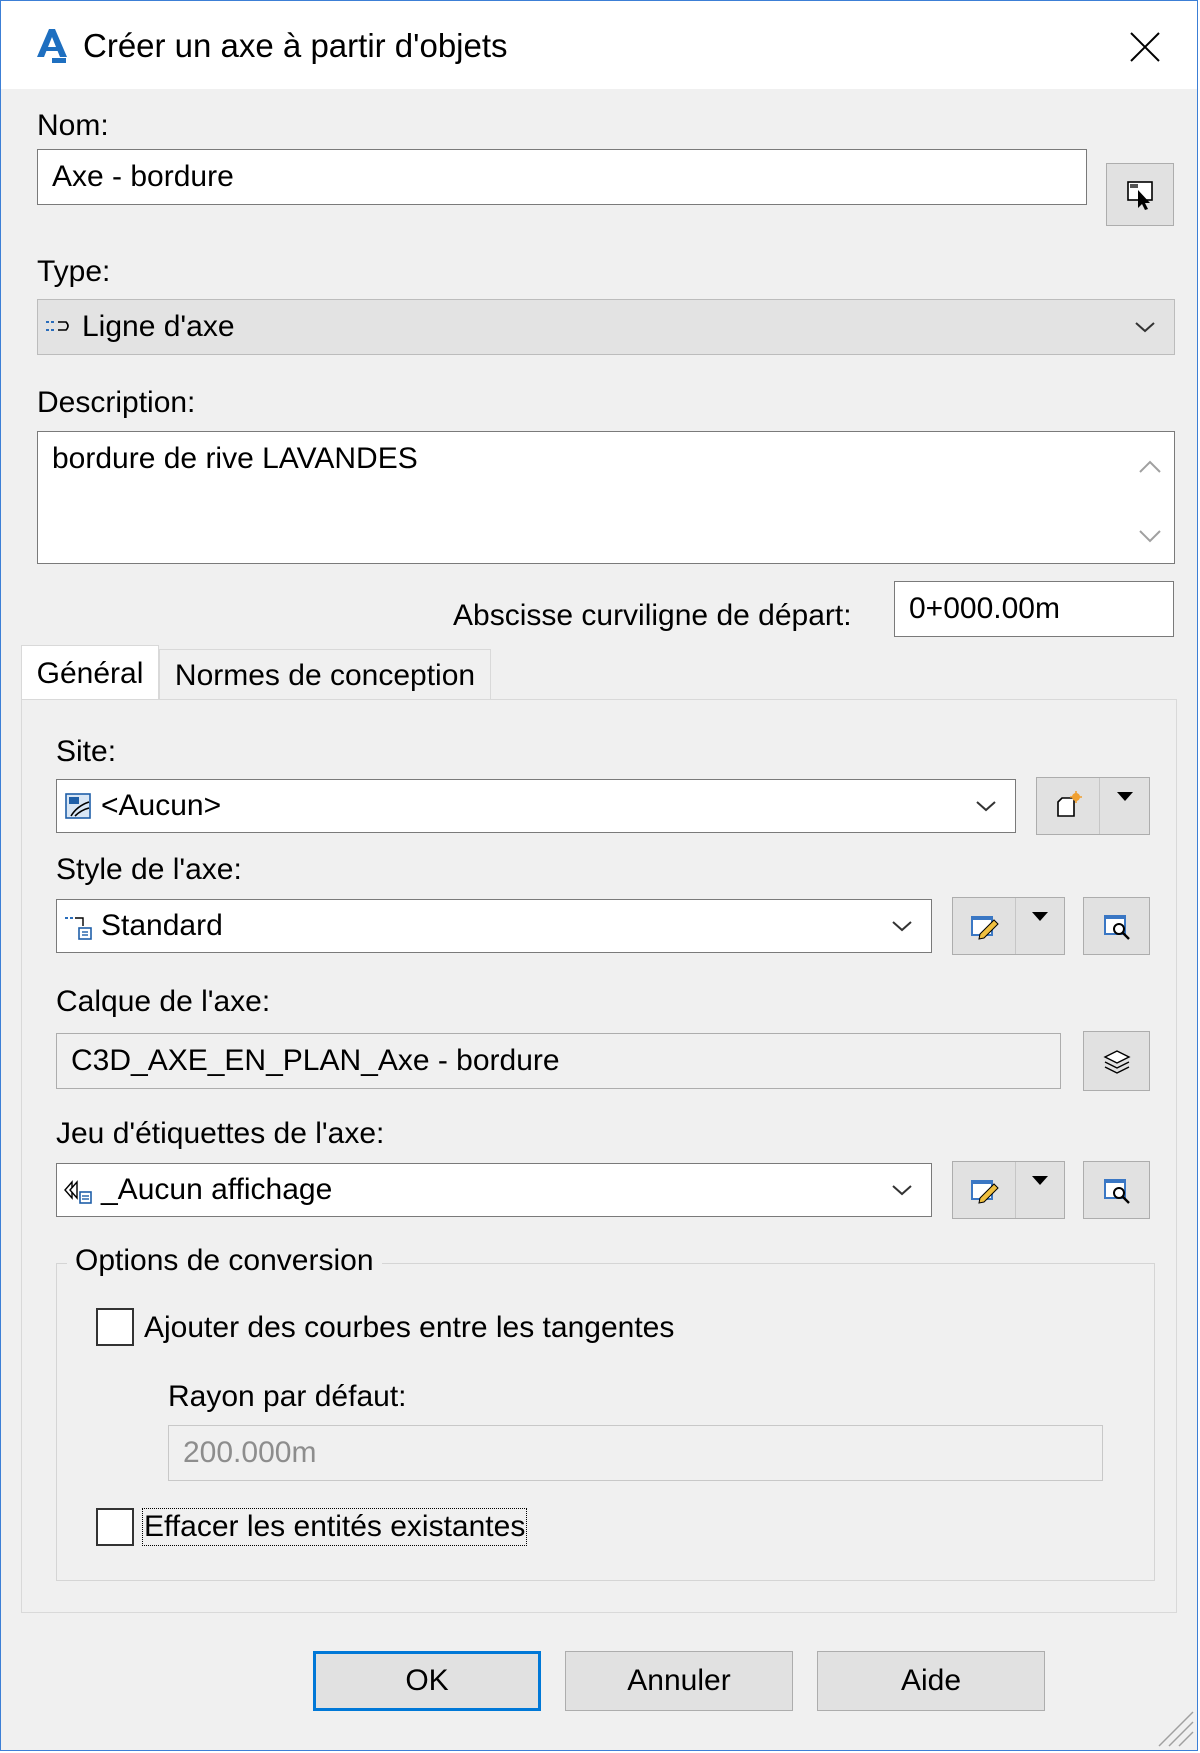 This screenshot has width=1200, height=1753. What do you see at coordinates (78, 1192) in the screenshot?
I see `label-set-icon` at bounding box center [78, 1192].